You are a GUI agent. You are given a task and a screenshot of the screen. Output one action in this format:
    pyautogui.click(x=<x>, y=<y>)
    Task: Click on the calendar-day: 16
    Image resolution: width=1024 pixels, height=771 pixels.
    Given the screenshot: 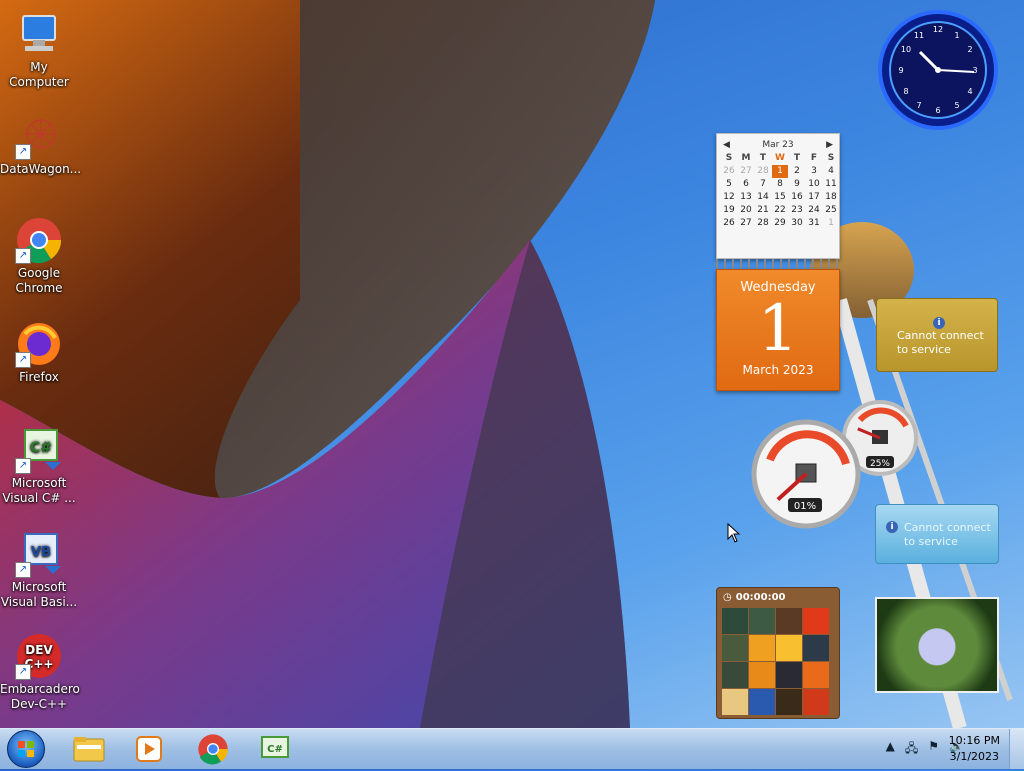 What is the action you would take?
    pyautogui.click(x=797, y=197)
    